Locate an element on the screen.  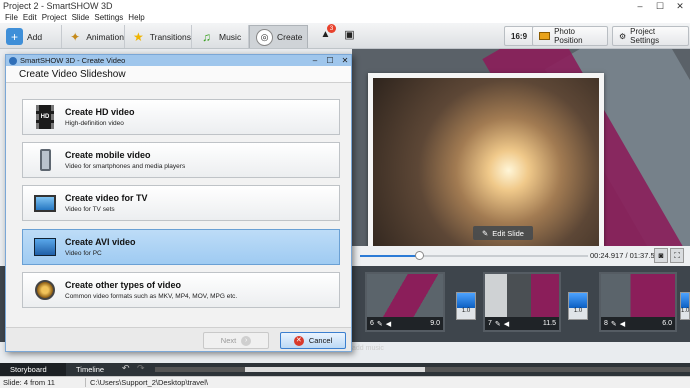
mobile-icon is located at coordinates (45, 160).